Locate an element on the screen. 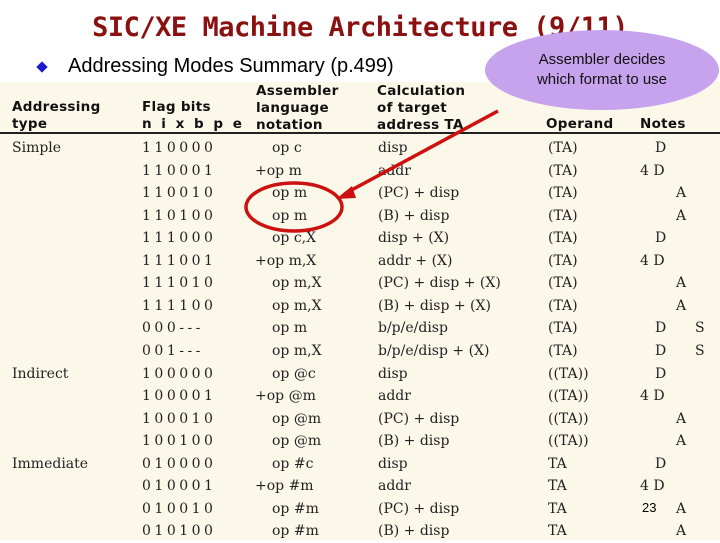 The width and height of the screenshot is (720, 543). table-row: 111001 +op m,X addr + (X) (TA) 4 D is located at coordinates (360, 261).